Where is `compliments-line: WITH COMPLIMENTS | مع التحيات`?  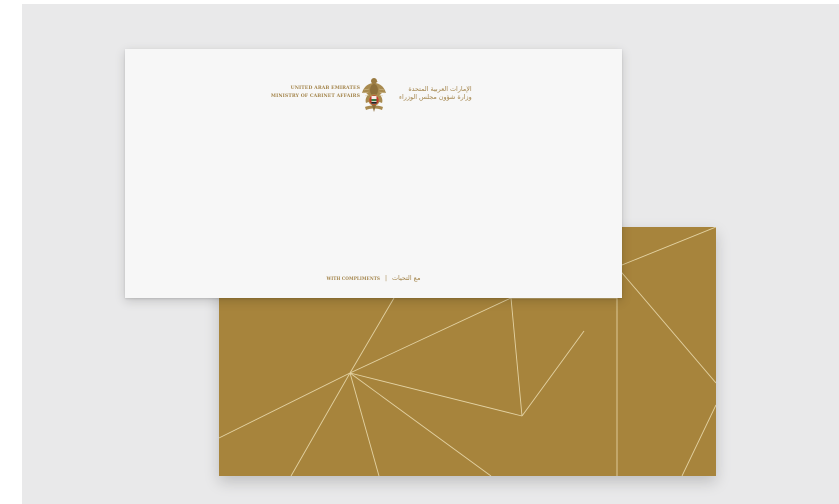
compliments-line: WITH COMPLIMENTS | مع التحيات is located at coordinates (373, 276).